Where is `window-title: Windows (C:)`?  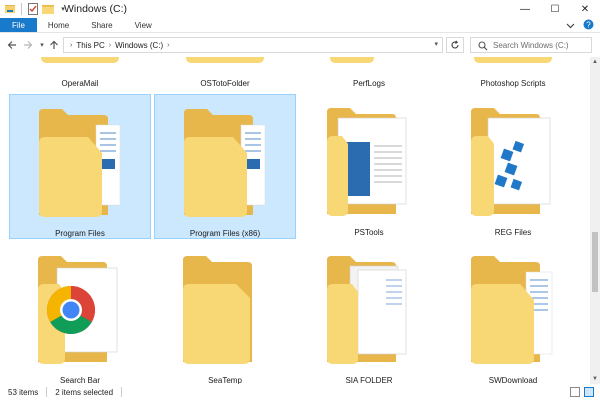
window-title: Windows (C:) is located at coordinates (96, 9).